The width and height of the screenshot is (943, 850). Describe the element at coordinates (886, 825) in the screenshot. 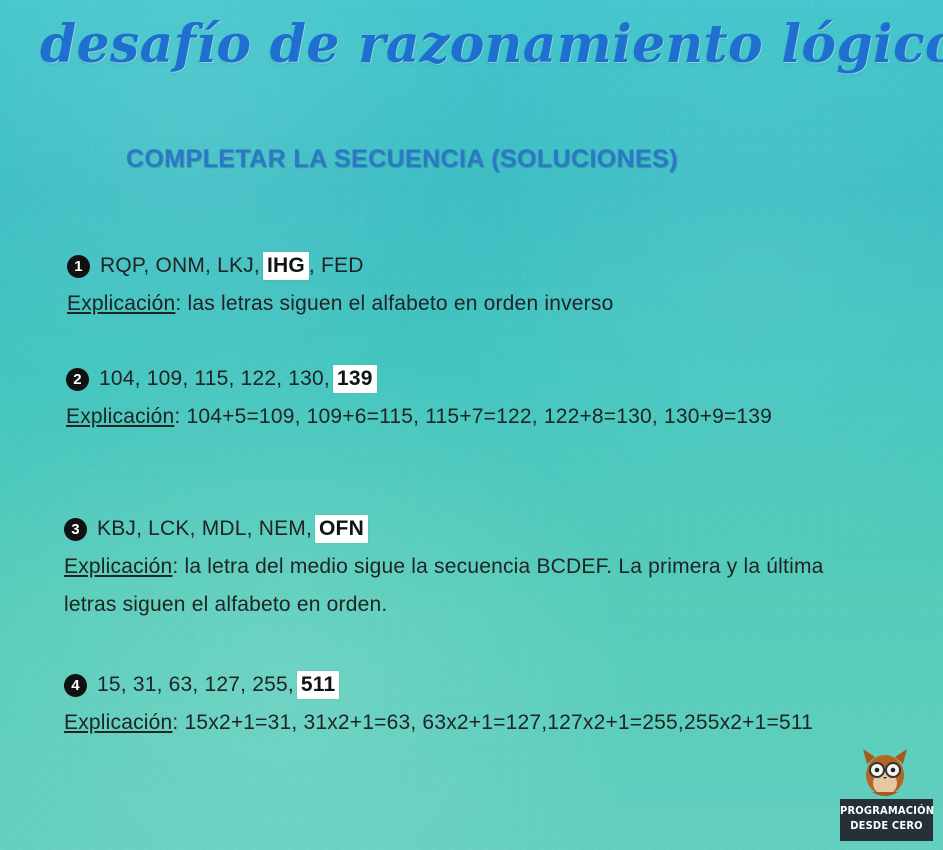

I see `logo-line-2: DESDE CERO` at that location.